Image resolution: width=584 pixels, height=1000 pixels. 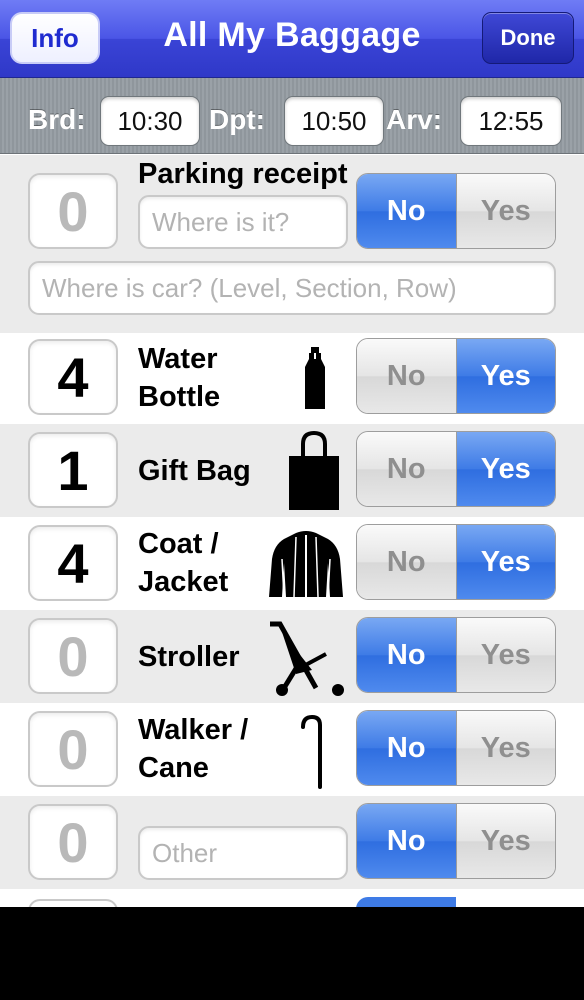 What do you see at coordinates (414, 119) in the screenshot?
I see `arrival-label: Arv:` at bounding box center [414, 119].